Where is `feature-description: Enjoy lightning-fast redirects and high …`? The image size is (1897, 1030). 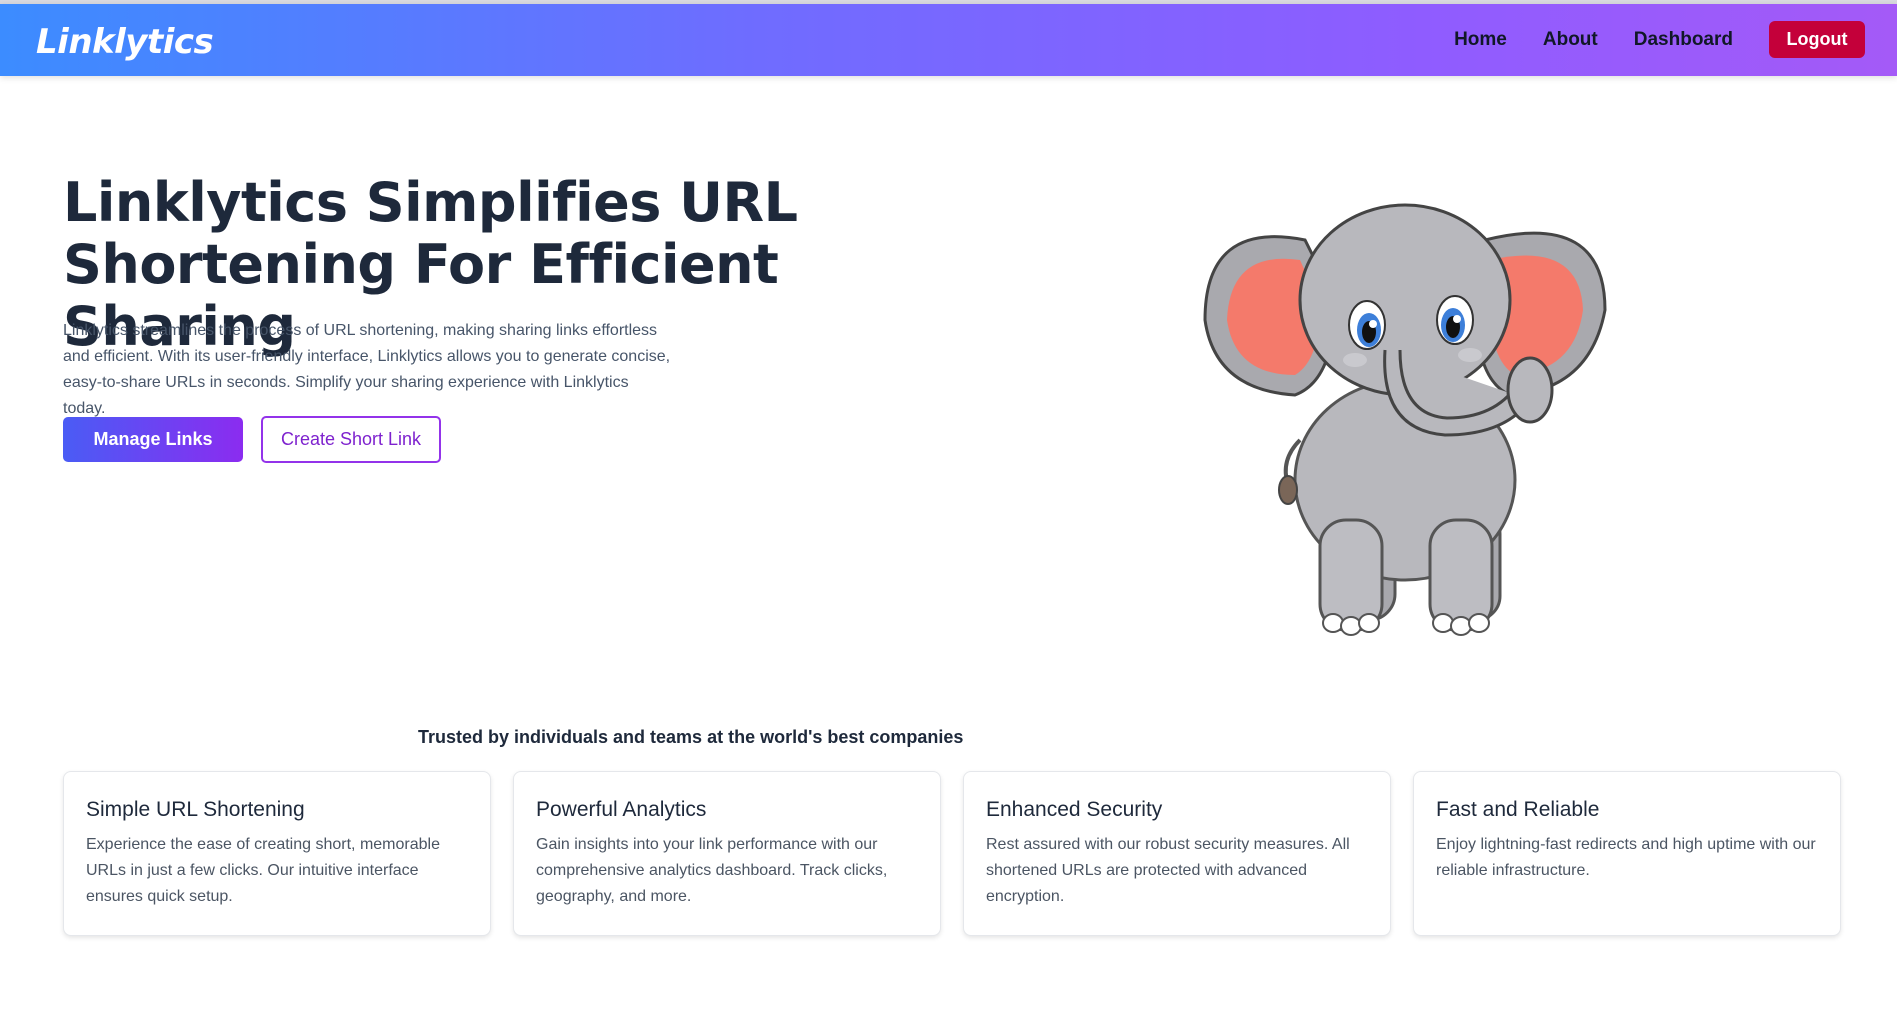
feature-description: Enjoy lightning-fast redirects and high … is located at coordinates (1626, 857).